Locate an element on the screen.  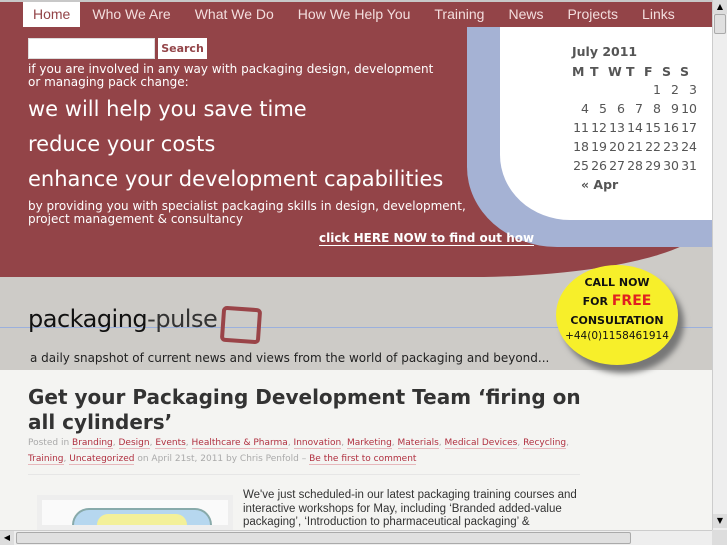
nav-news: News is located at coordinates (525, 14).